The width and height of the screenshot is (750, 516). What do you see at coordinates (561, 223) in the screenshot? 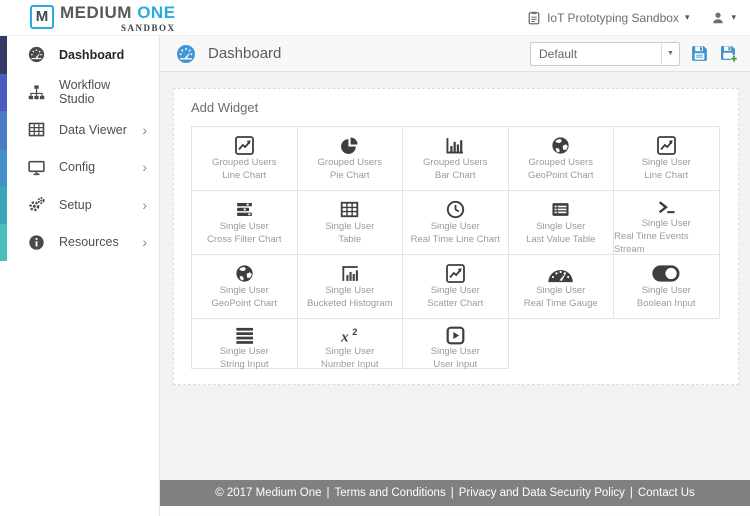
I see `widget-option-single-user-last-value-table: Single User Last Value Table` at bounding box center [561, 223].